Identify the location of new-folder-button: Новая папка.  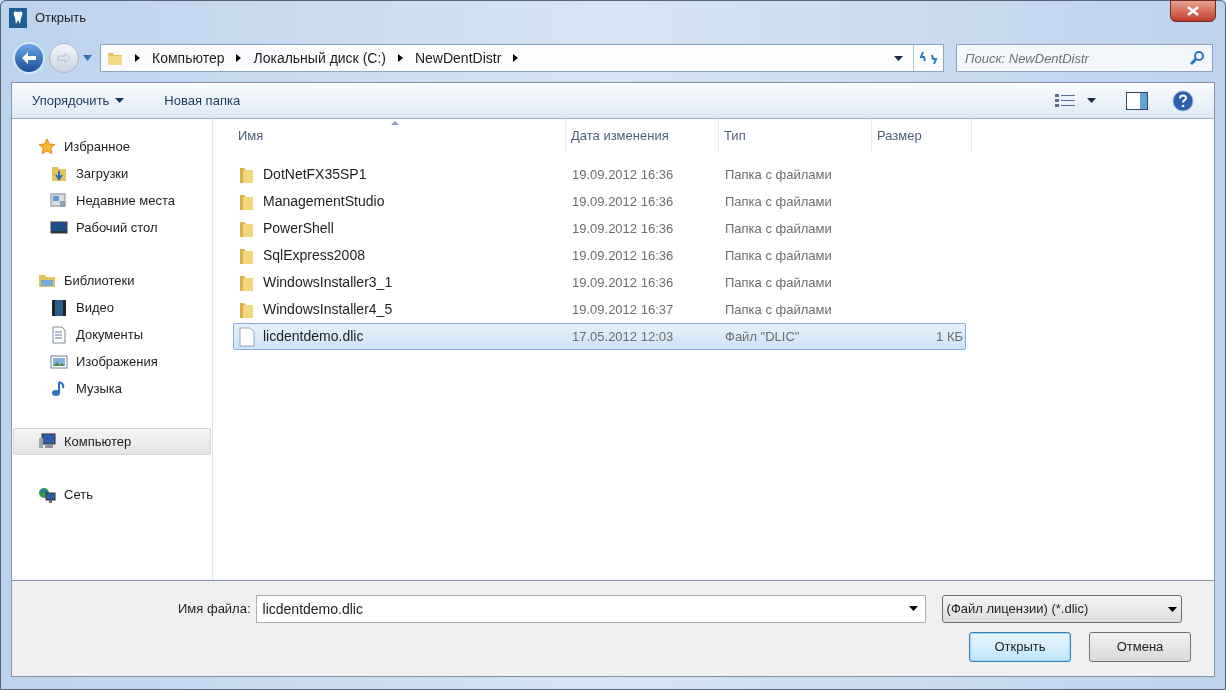
(202, 100).